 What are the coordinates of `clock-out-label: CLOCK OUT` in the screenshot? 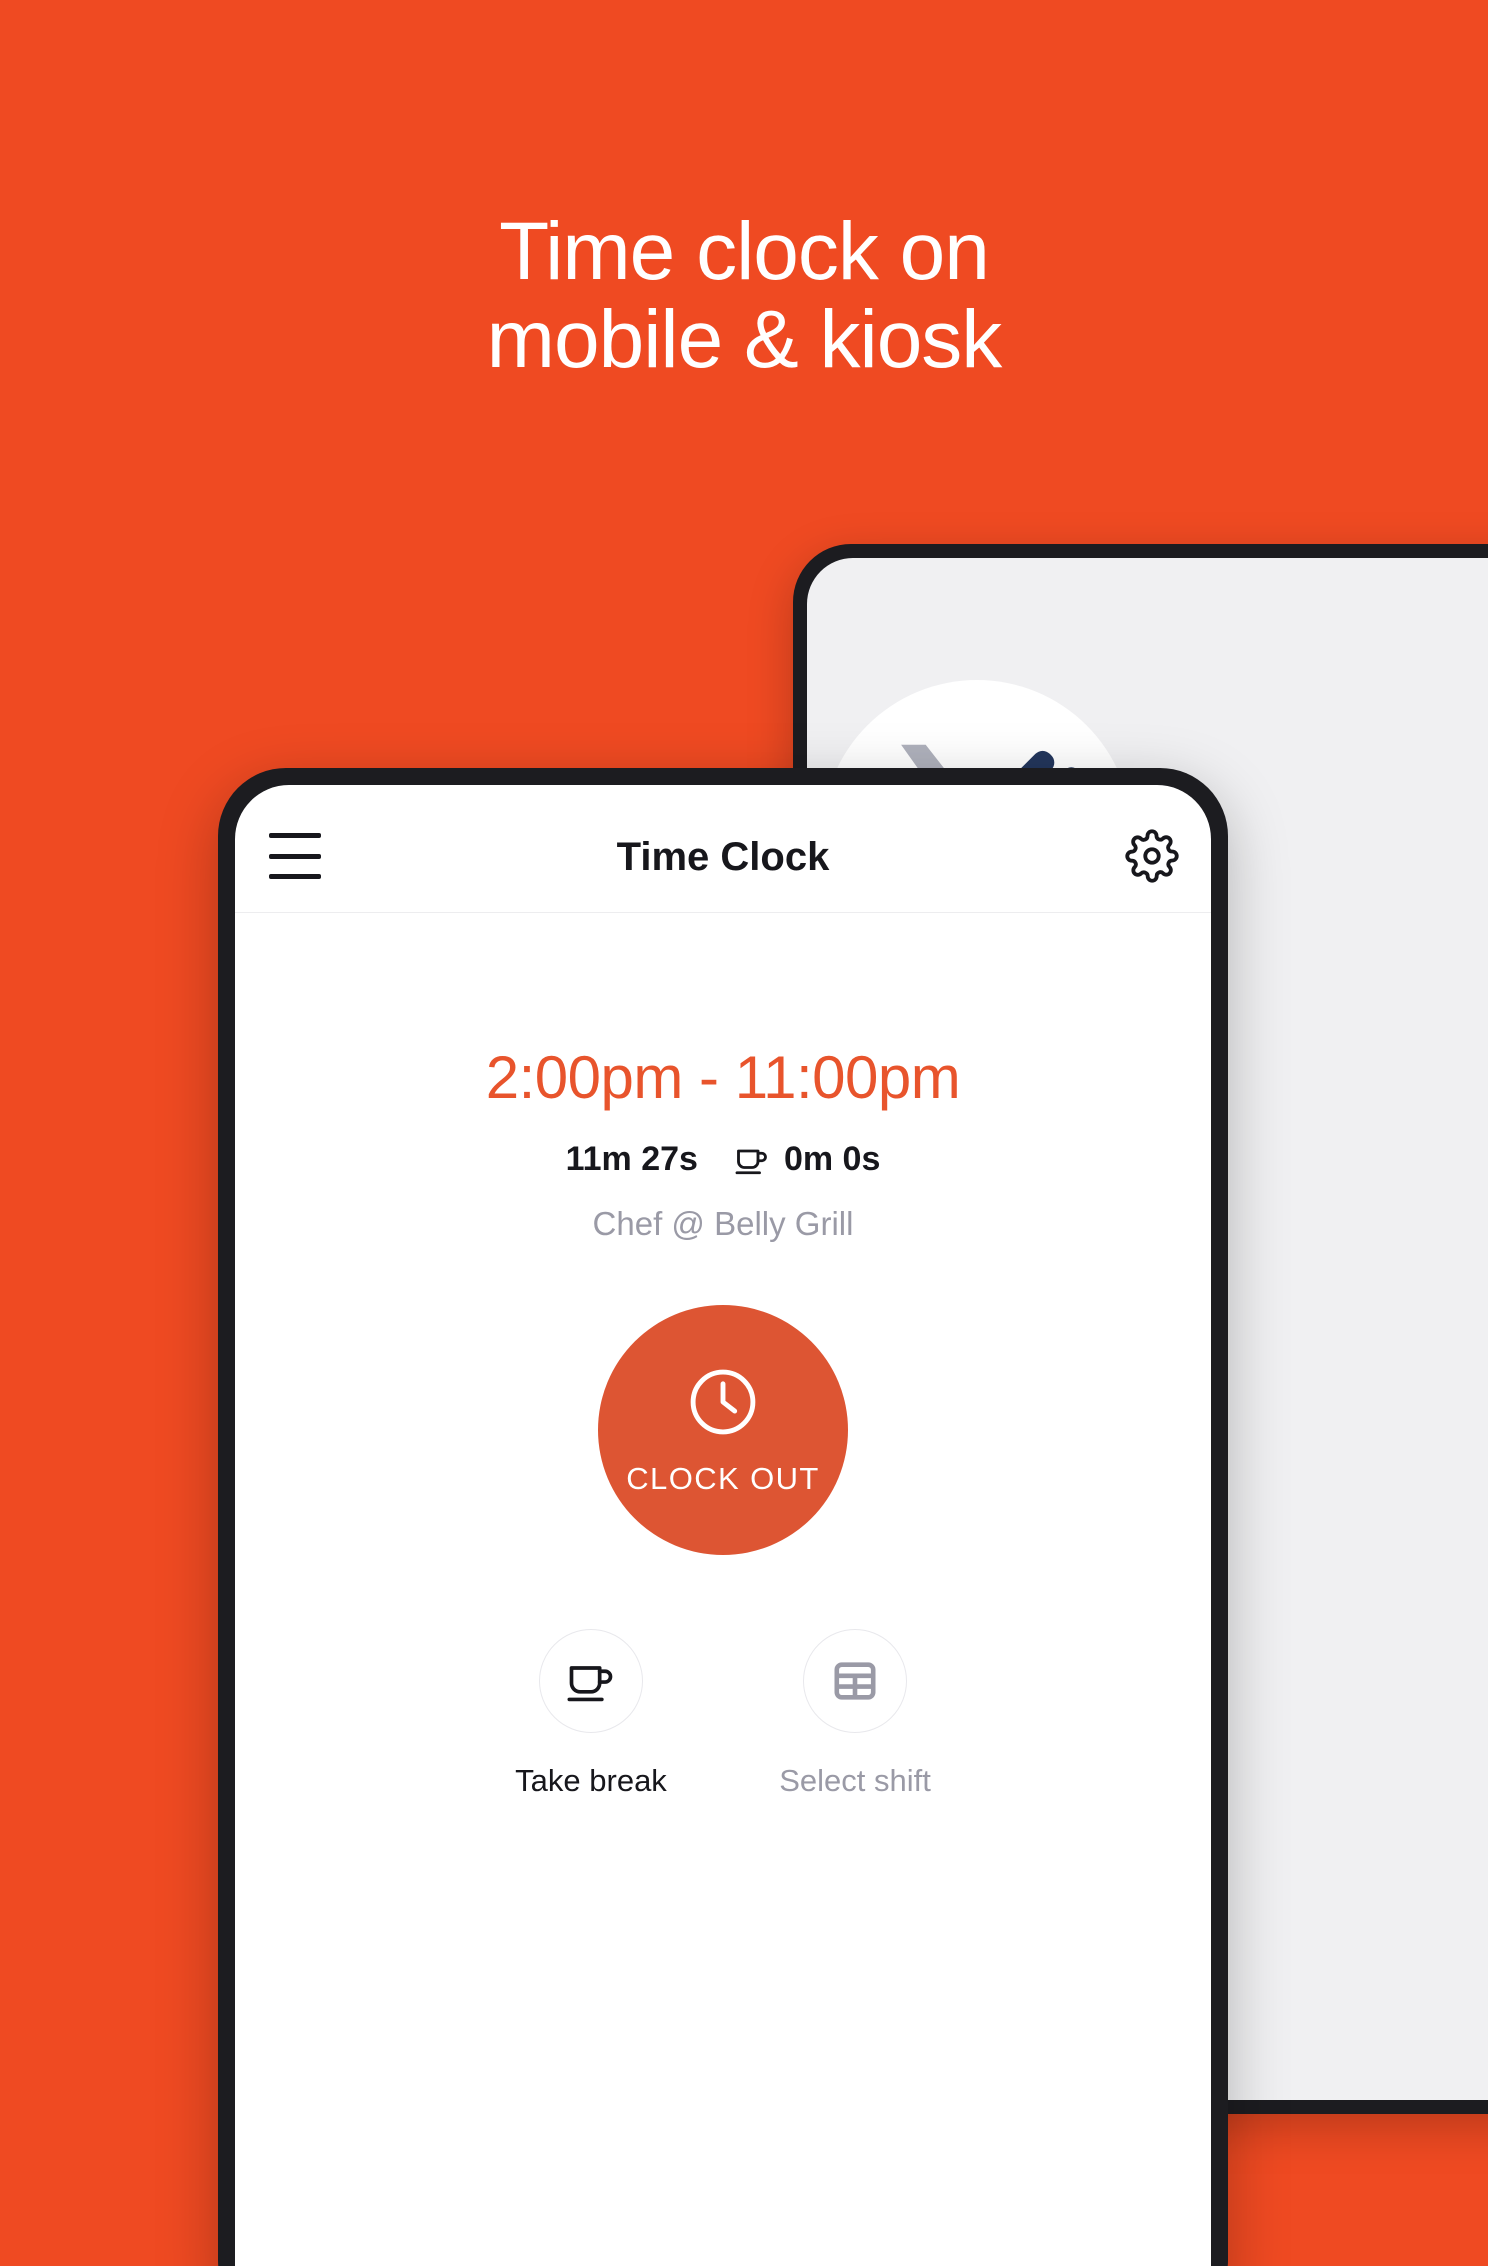 It's located at (723, 1478).